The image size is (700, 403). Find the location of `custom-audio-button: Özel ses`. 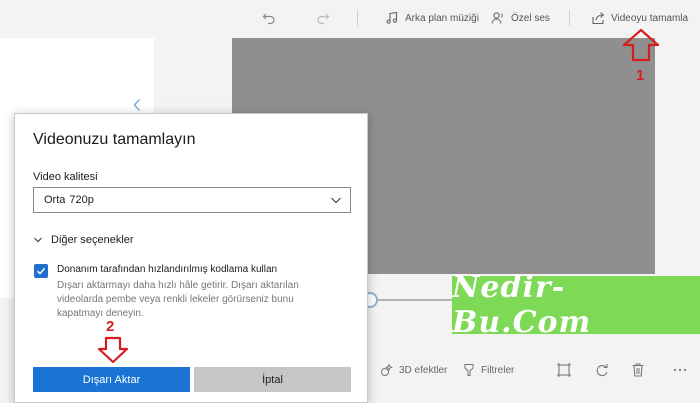

custom-audio-button: Özel ses is located at coordinates (520, 18).